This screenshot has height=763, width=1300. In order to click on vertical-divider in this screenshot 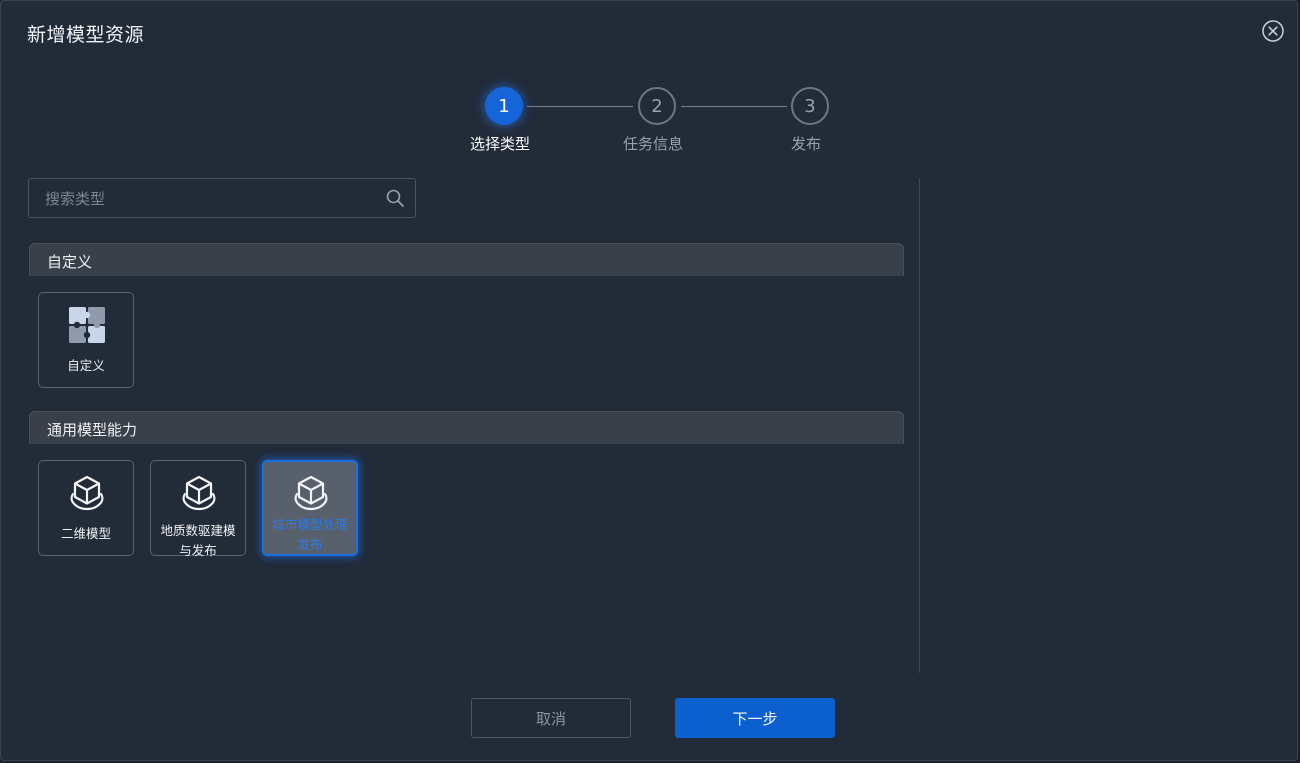, I will do `click(919, 425)`.